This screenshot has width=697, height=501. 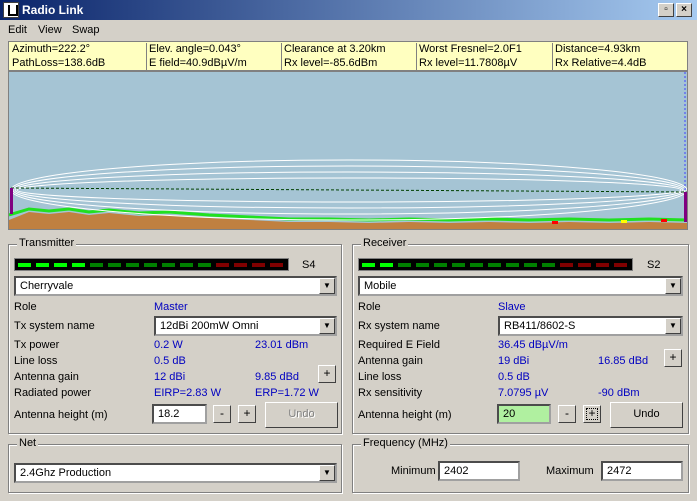 I want to click on tx-gain-dbi: 12 dBi, so click(x=170, y=377).